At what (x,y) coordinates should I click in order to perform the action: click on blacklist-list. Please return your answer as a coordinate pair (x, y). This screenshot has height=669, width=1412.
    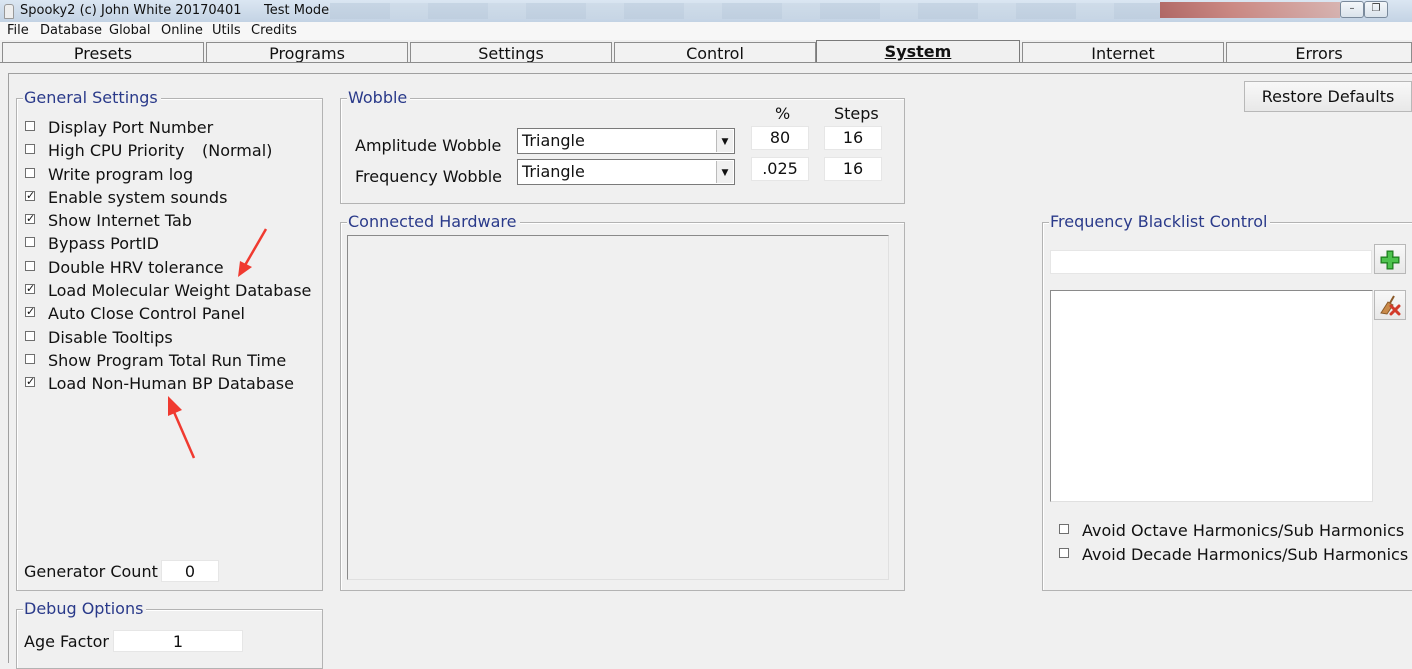
    Looking at the image, I should click on (1211, 396).